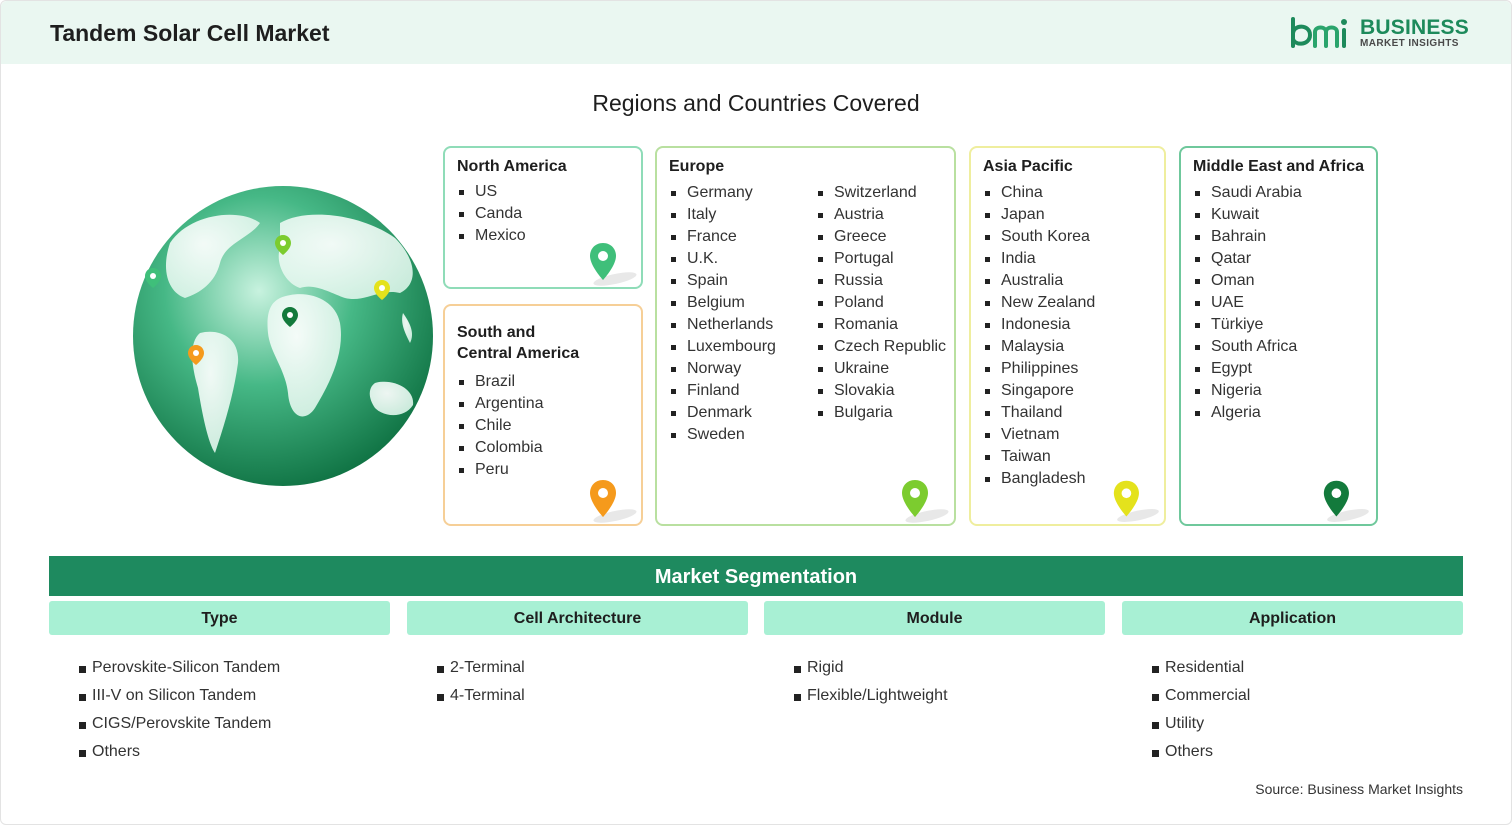  What do you see at coordinates (881, 193) in the screenshot?
I see `country-item: Switzerland` at bounding box center [881, 193].